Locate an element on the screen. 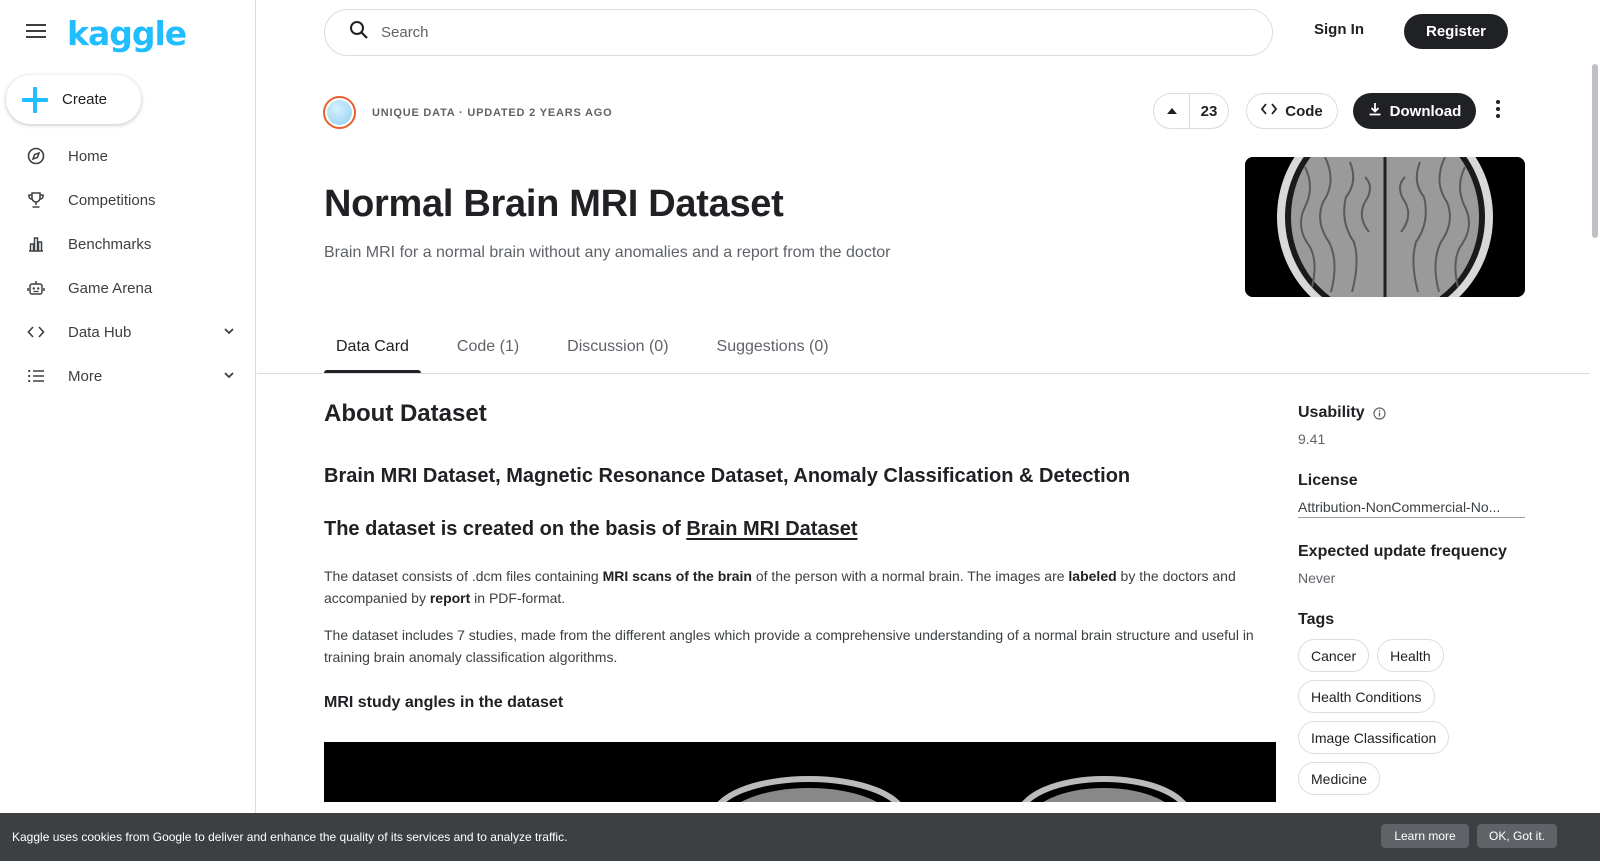  license-label: License is located at coordinates (1328, 480).